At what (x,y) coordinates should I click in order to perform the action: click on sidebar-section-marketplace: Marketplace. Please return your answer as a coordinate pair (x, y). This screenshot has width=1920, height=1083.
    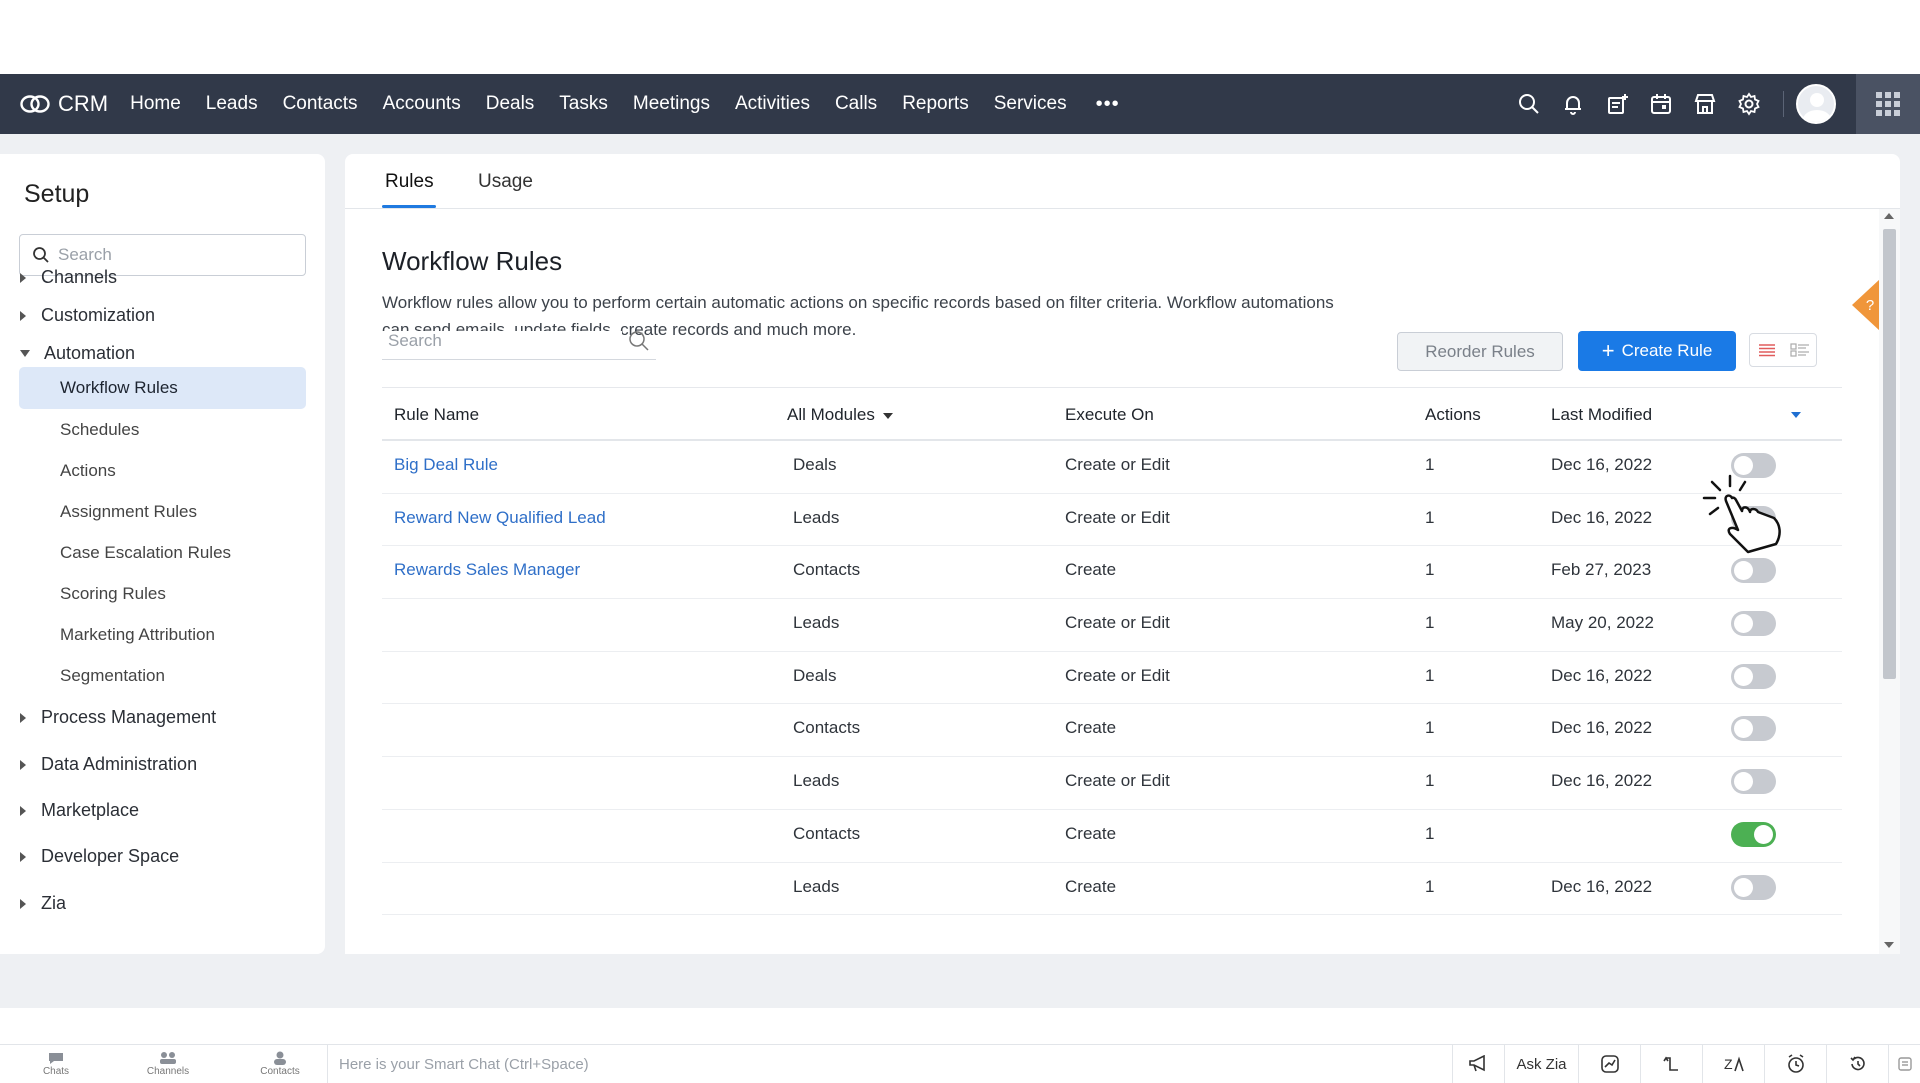
    Looking at the image, I should click on (79, 810).